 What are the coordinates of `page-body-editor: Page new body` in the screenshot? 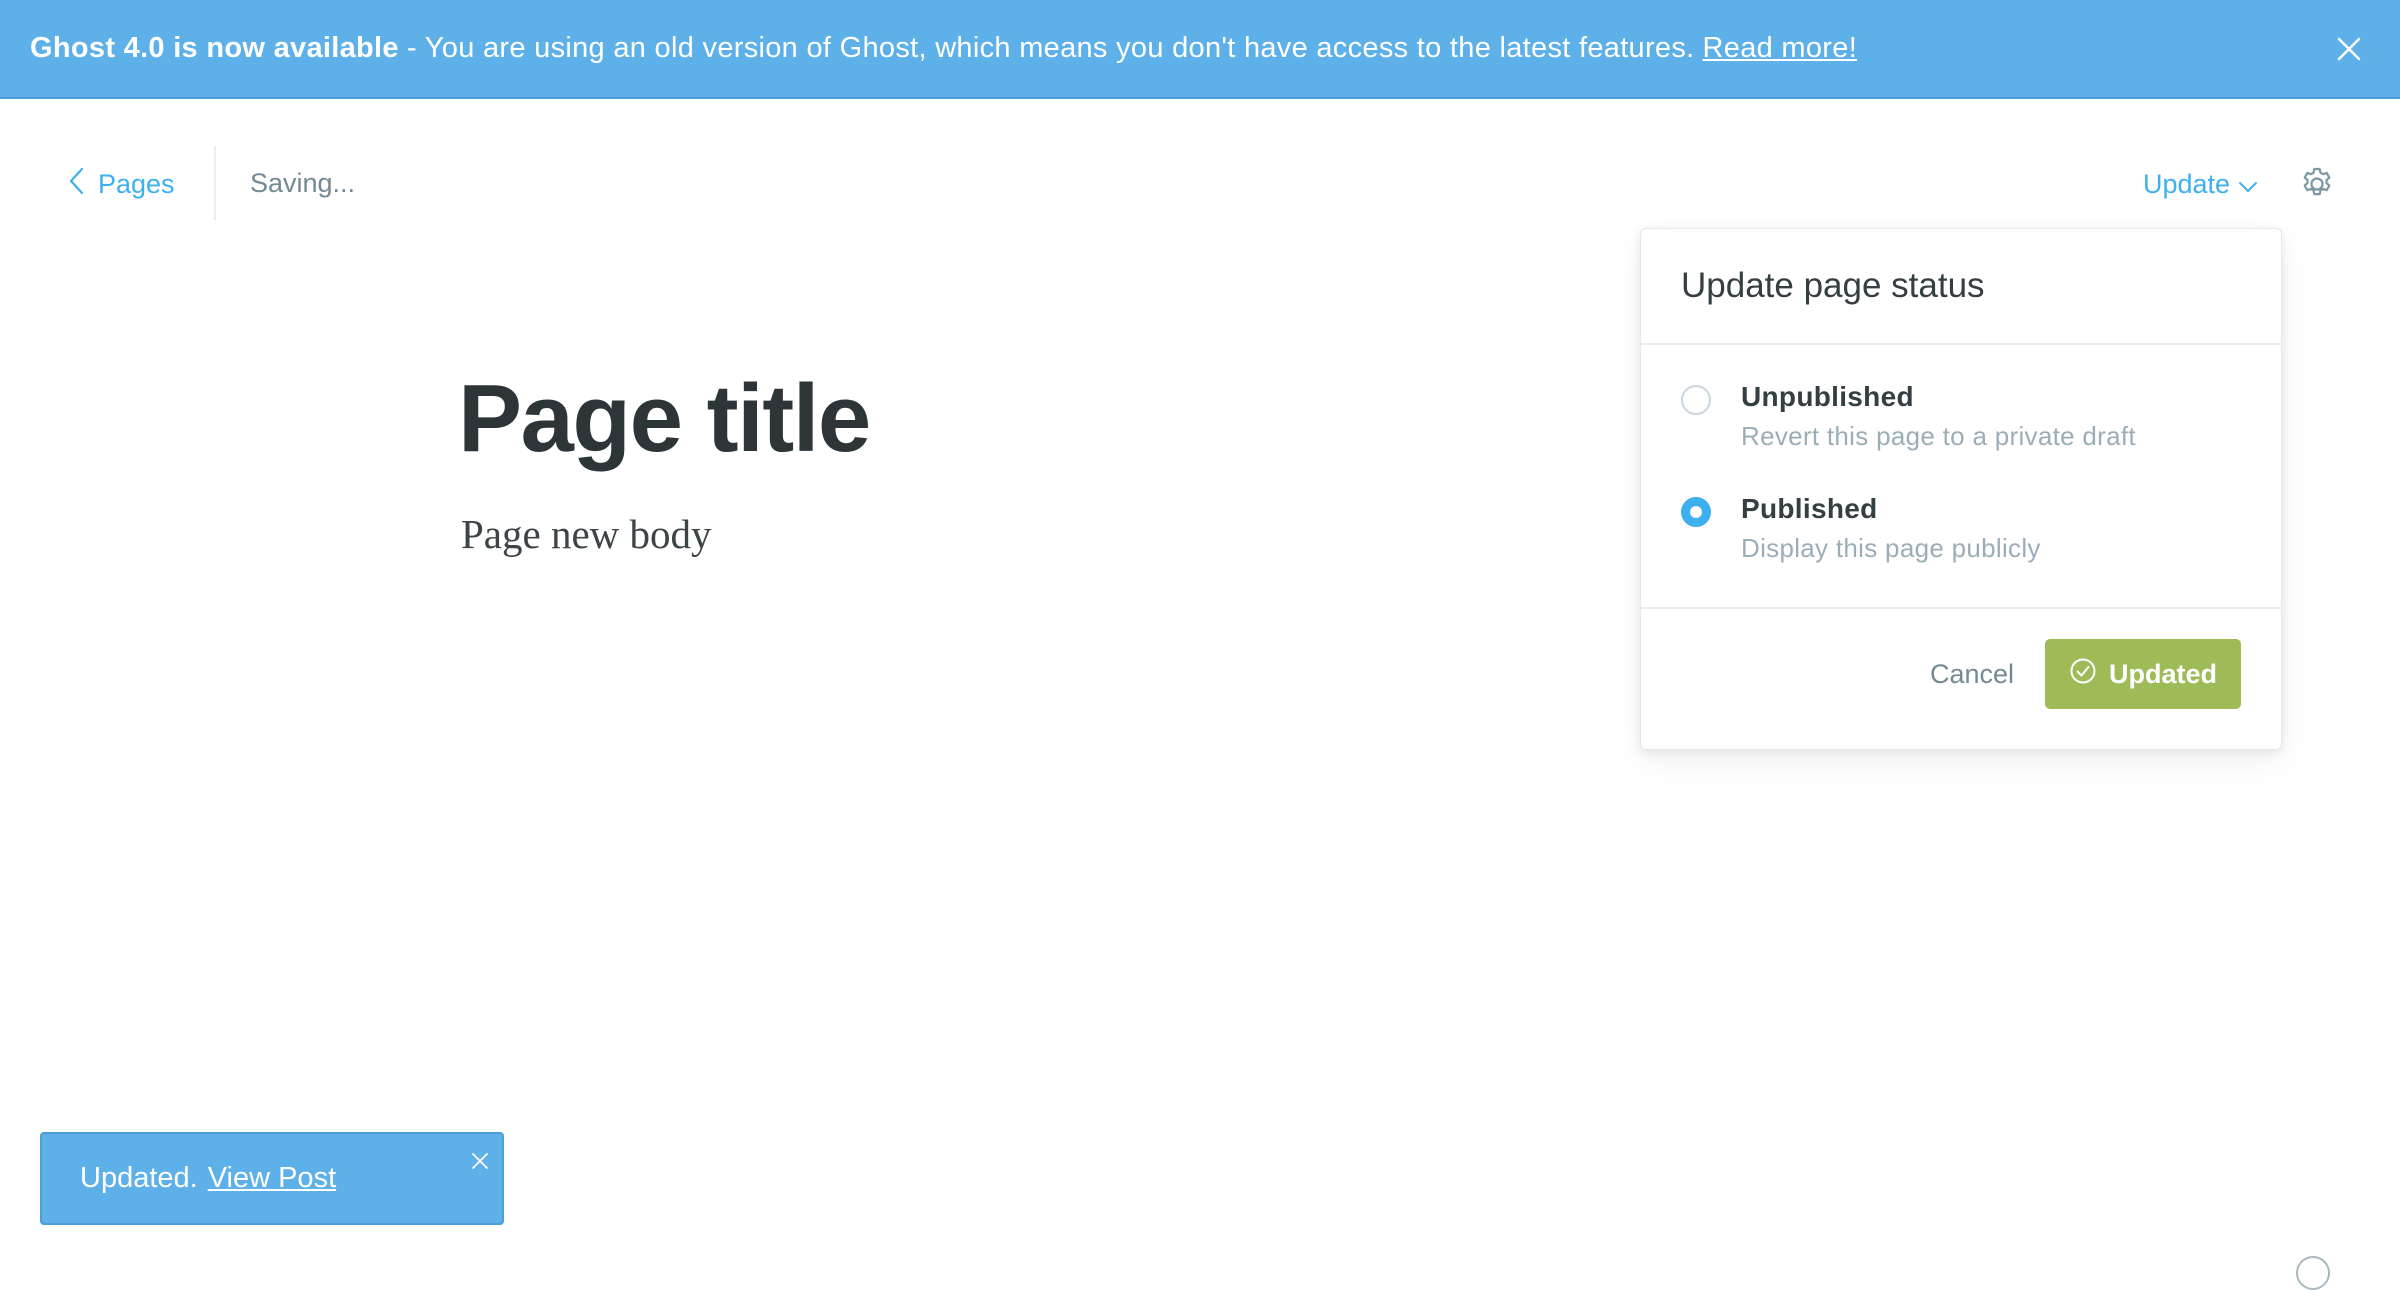 It's located at (586, 534).